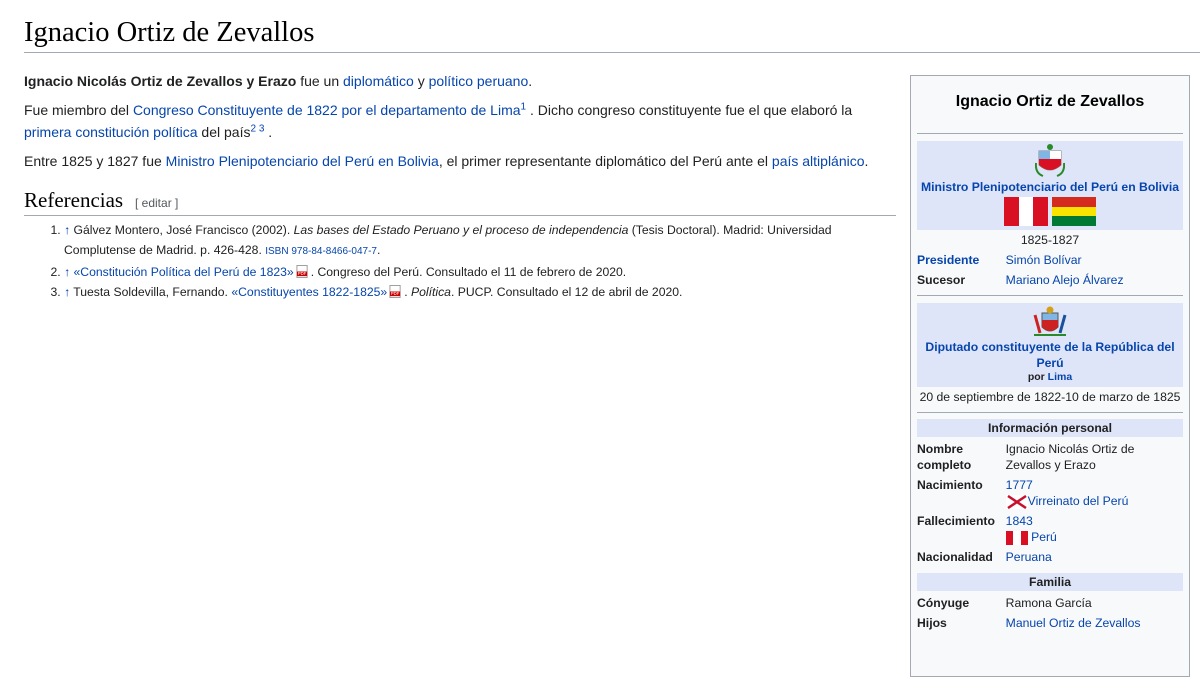  I want to click on text: y, so click(421, 81).